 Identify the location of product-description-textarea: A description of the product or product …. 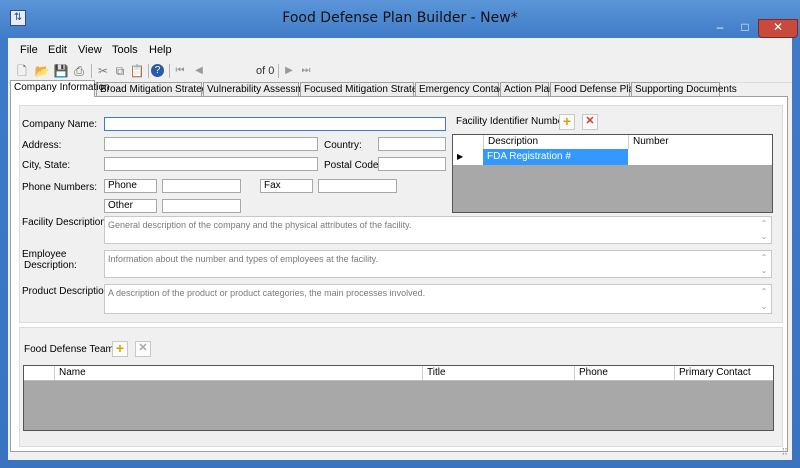
(438, 299).